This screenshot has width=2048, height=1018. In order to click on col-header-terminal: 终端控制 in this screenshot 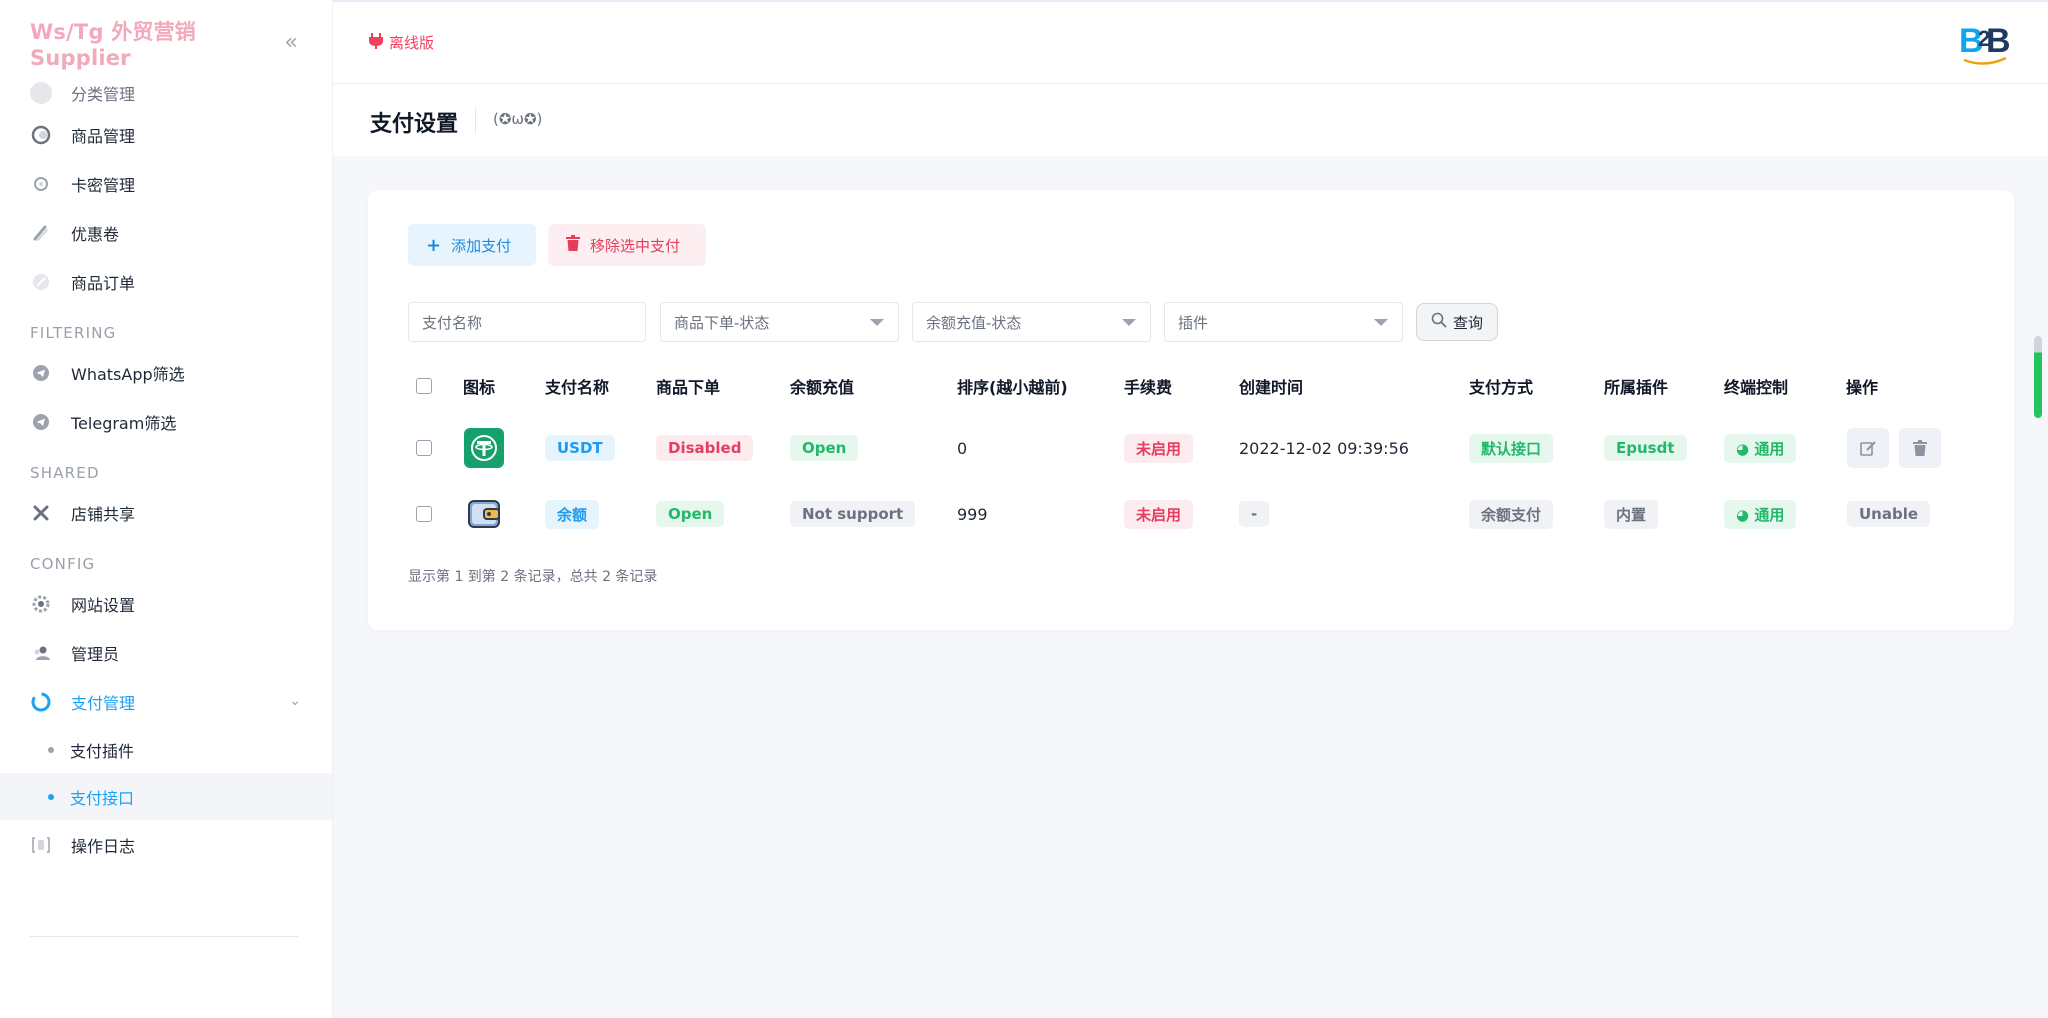, I will do `click(1756, 387)`.